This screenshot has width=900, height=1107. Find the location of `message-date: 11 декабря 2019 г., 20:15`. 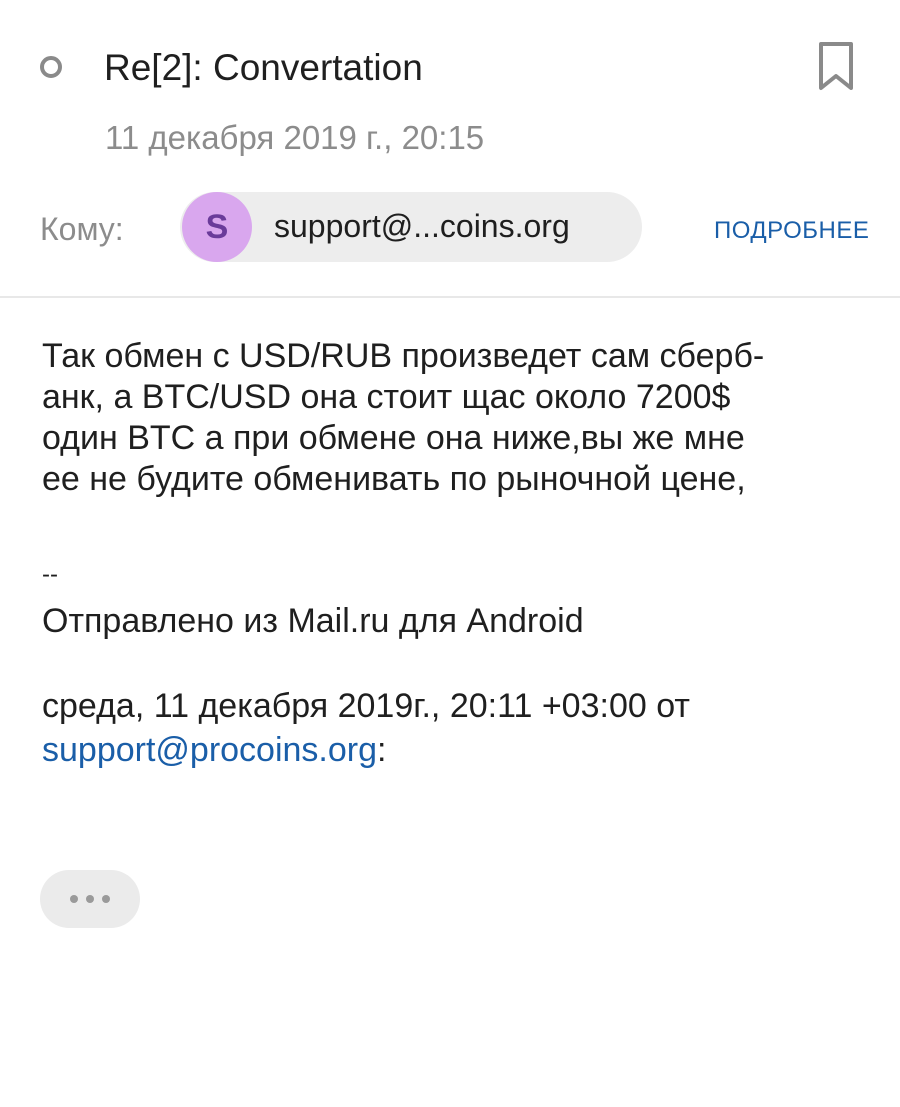

message-date: 11 декабря 2019 г., 20:15 is located at coordinates (295, 137).